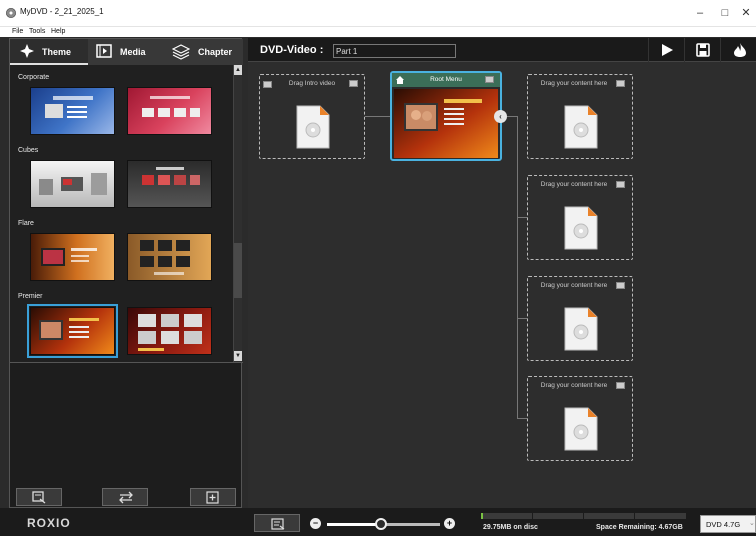 This screenshot has width=756, height=536. What do you see at coordinates (354, 524) in the screenshot?
I see `zoom-slider-fill` at bounding box center [354, 524].